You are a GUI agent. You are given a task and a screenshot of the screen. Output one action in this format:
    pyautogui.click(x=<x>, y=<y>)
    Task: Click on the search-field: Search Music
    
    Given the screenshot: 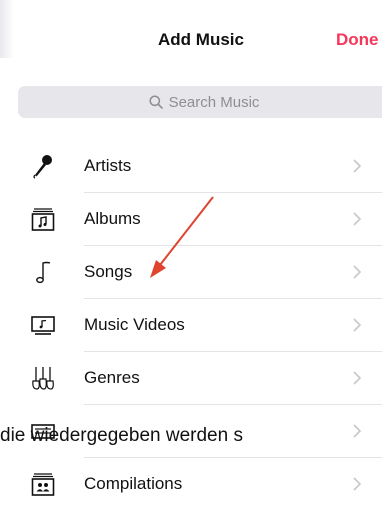 What is the action you would take?
    pyautogui.click(x=200, y=102)
    